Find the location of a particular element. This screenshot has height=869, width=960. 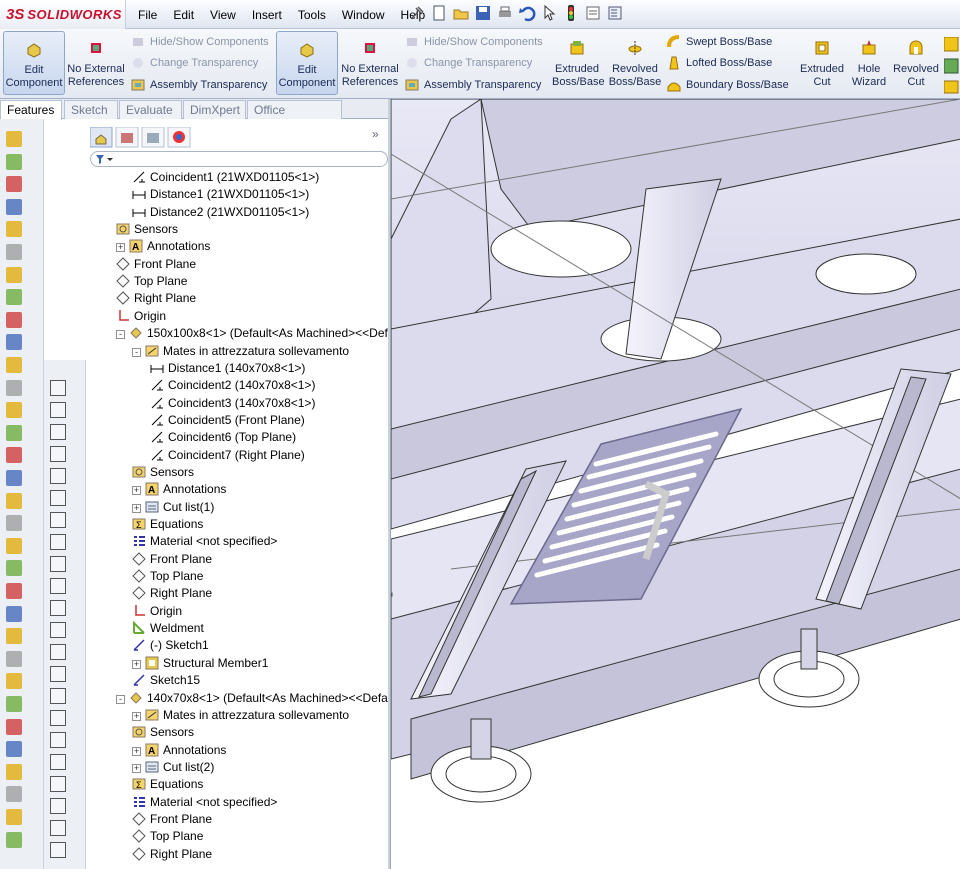

no-external-references-button: No External References is located at coordinates (96, 63).